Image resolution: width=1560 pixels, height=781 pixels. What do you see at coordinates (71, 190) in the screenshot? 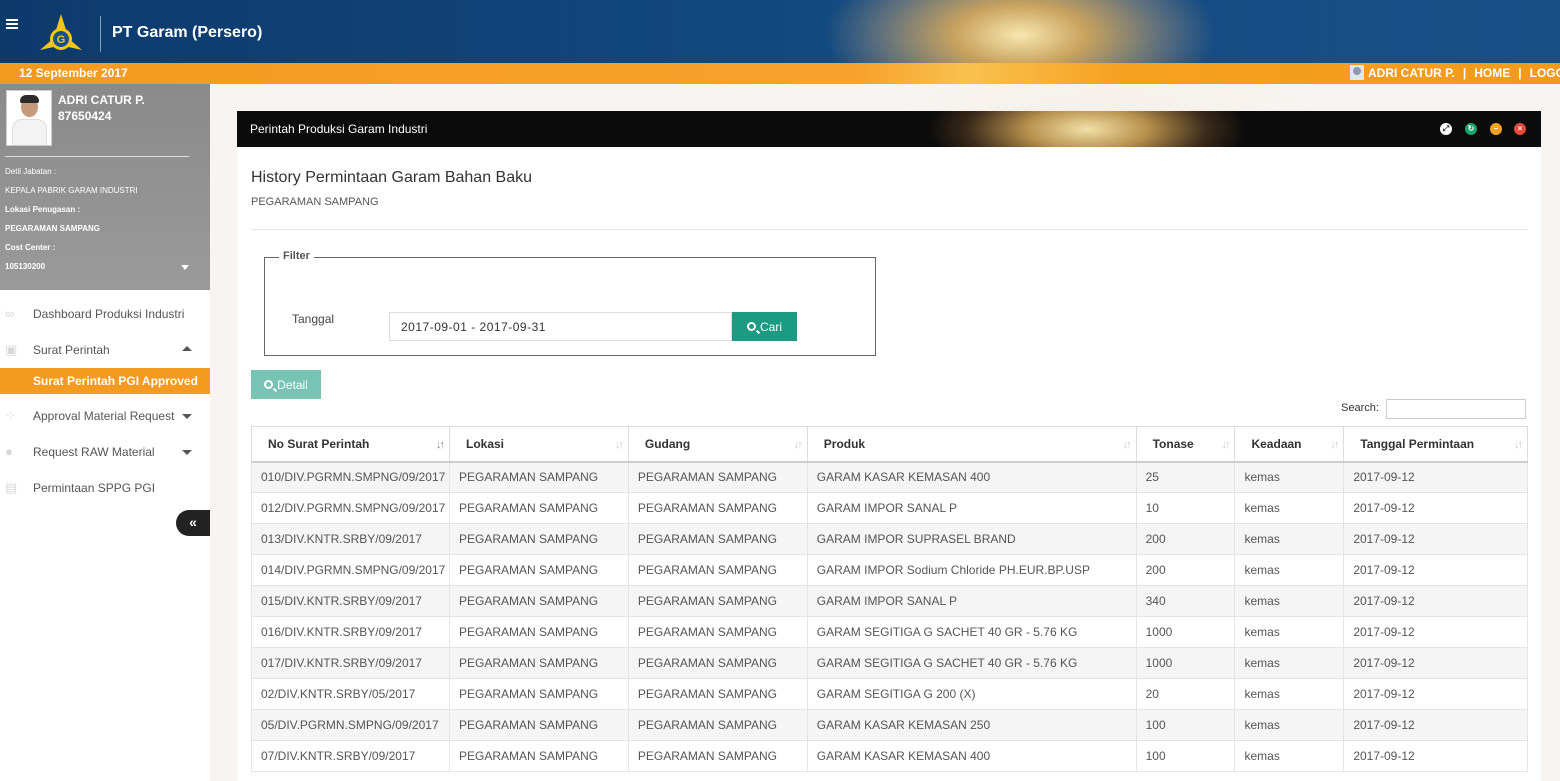
I see `jabatan-value: KEPALA PABRIK GARAM INDUSTRI` at bounding box center [71, 190].